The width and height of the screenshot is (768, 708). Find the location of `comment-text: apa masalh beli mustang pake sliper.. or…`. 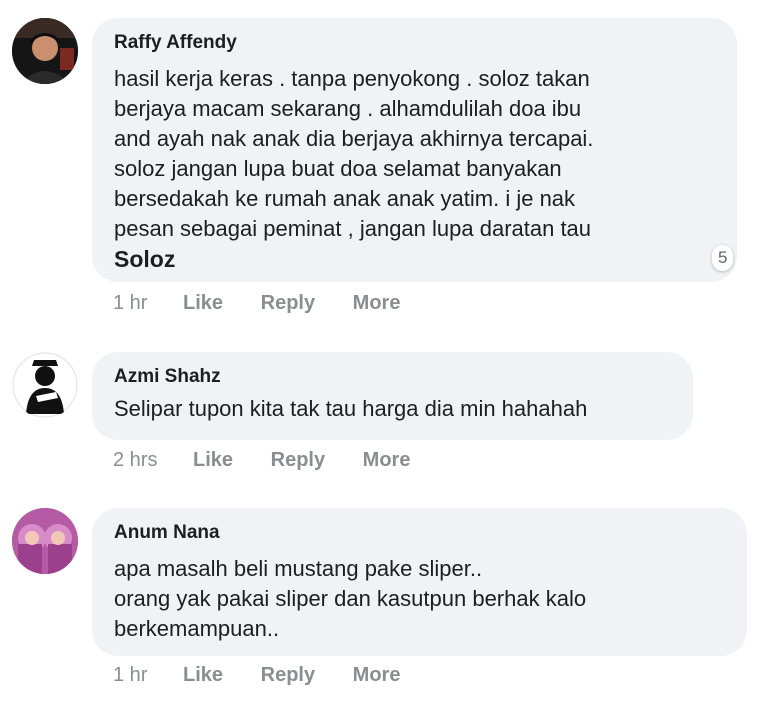

comment-text: apa masalh beli mustang pake sliper.. or… is located at coordinates (350, 598).